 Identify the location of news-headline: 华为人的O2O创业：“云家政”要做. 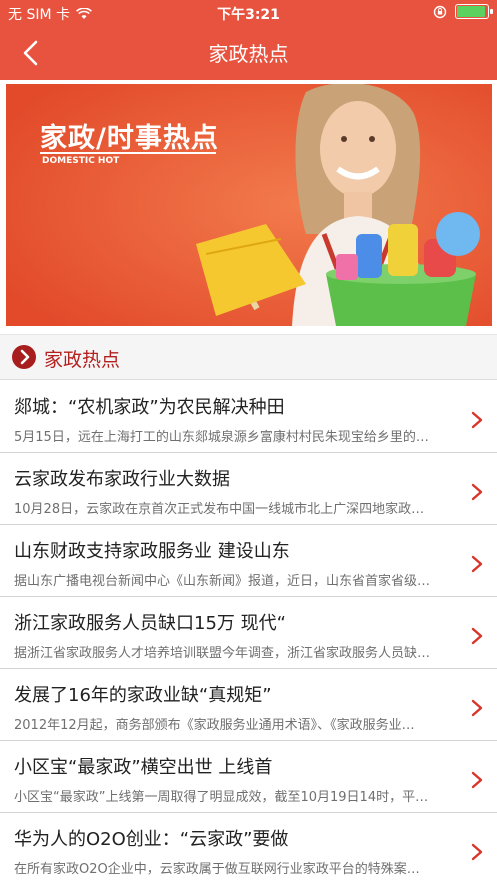
(151, 839).